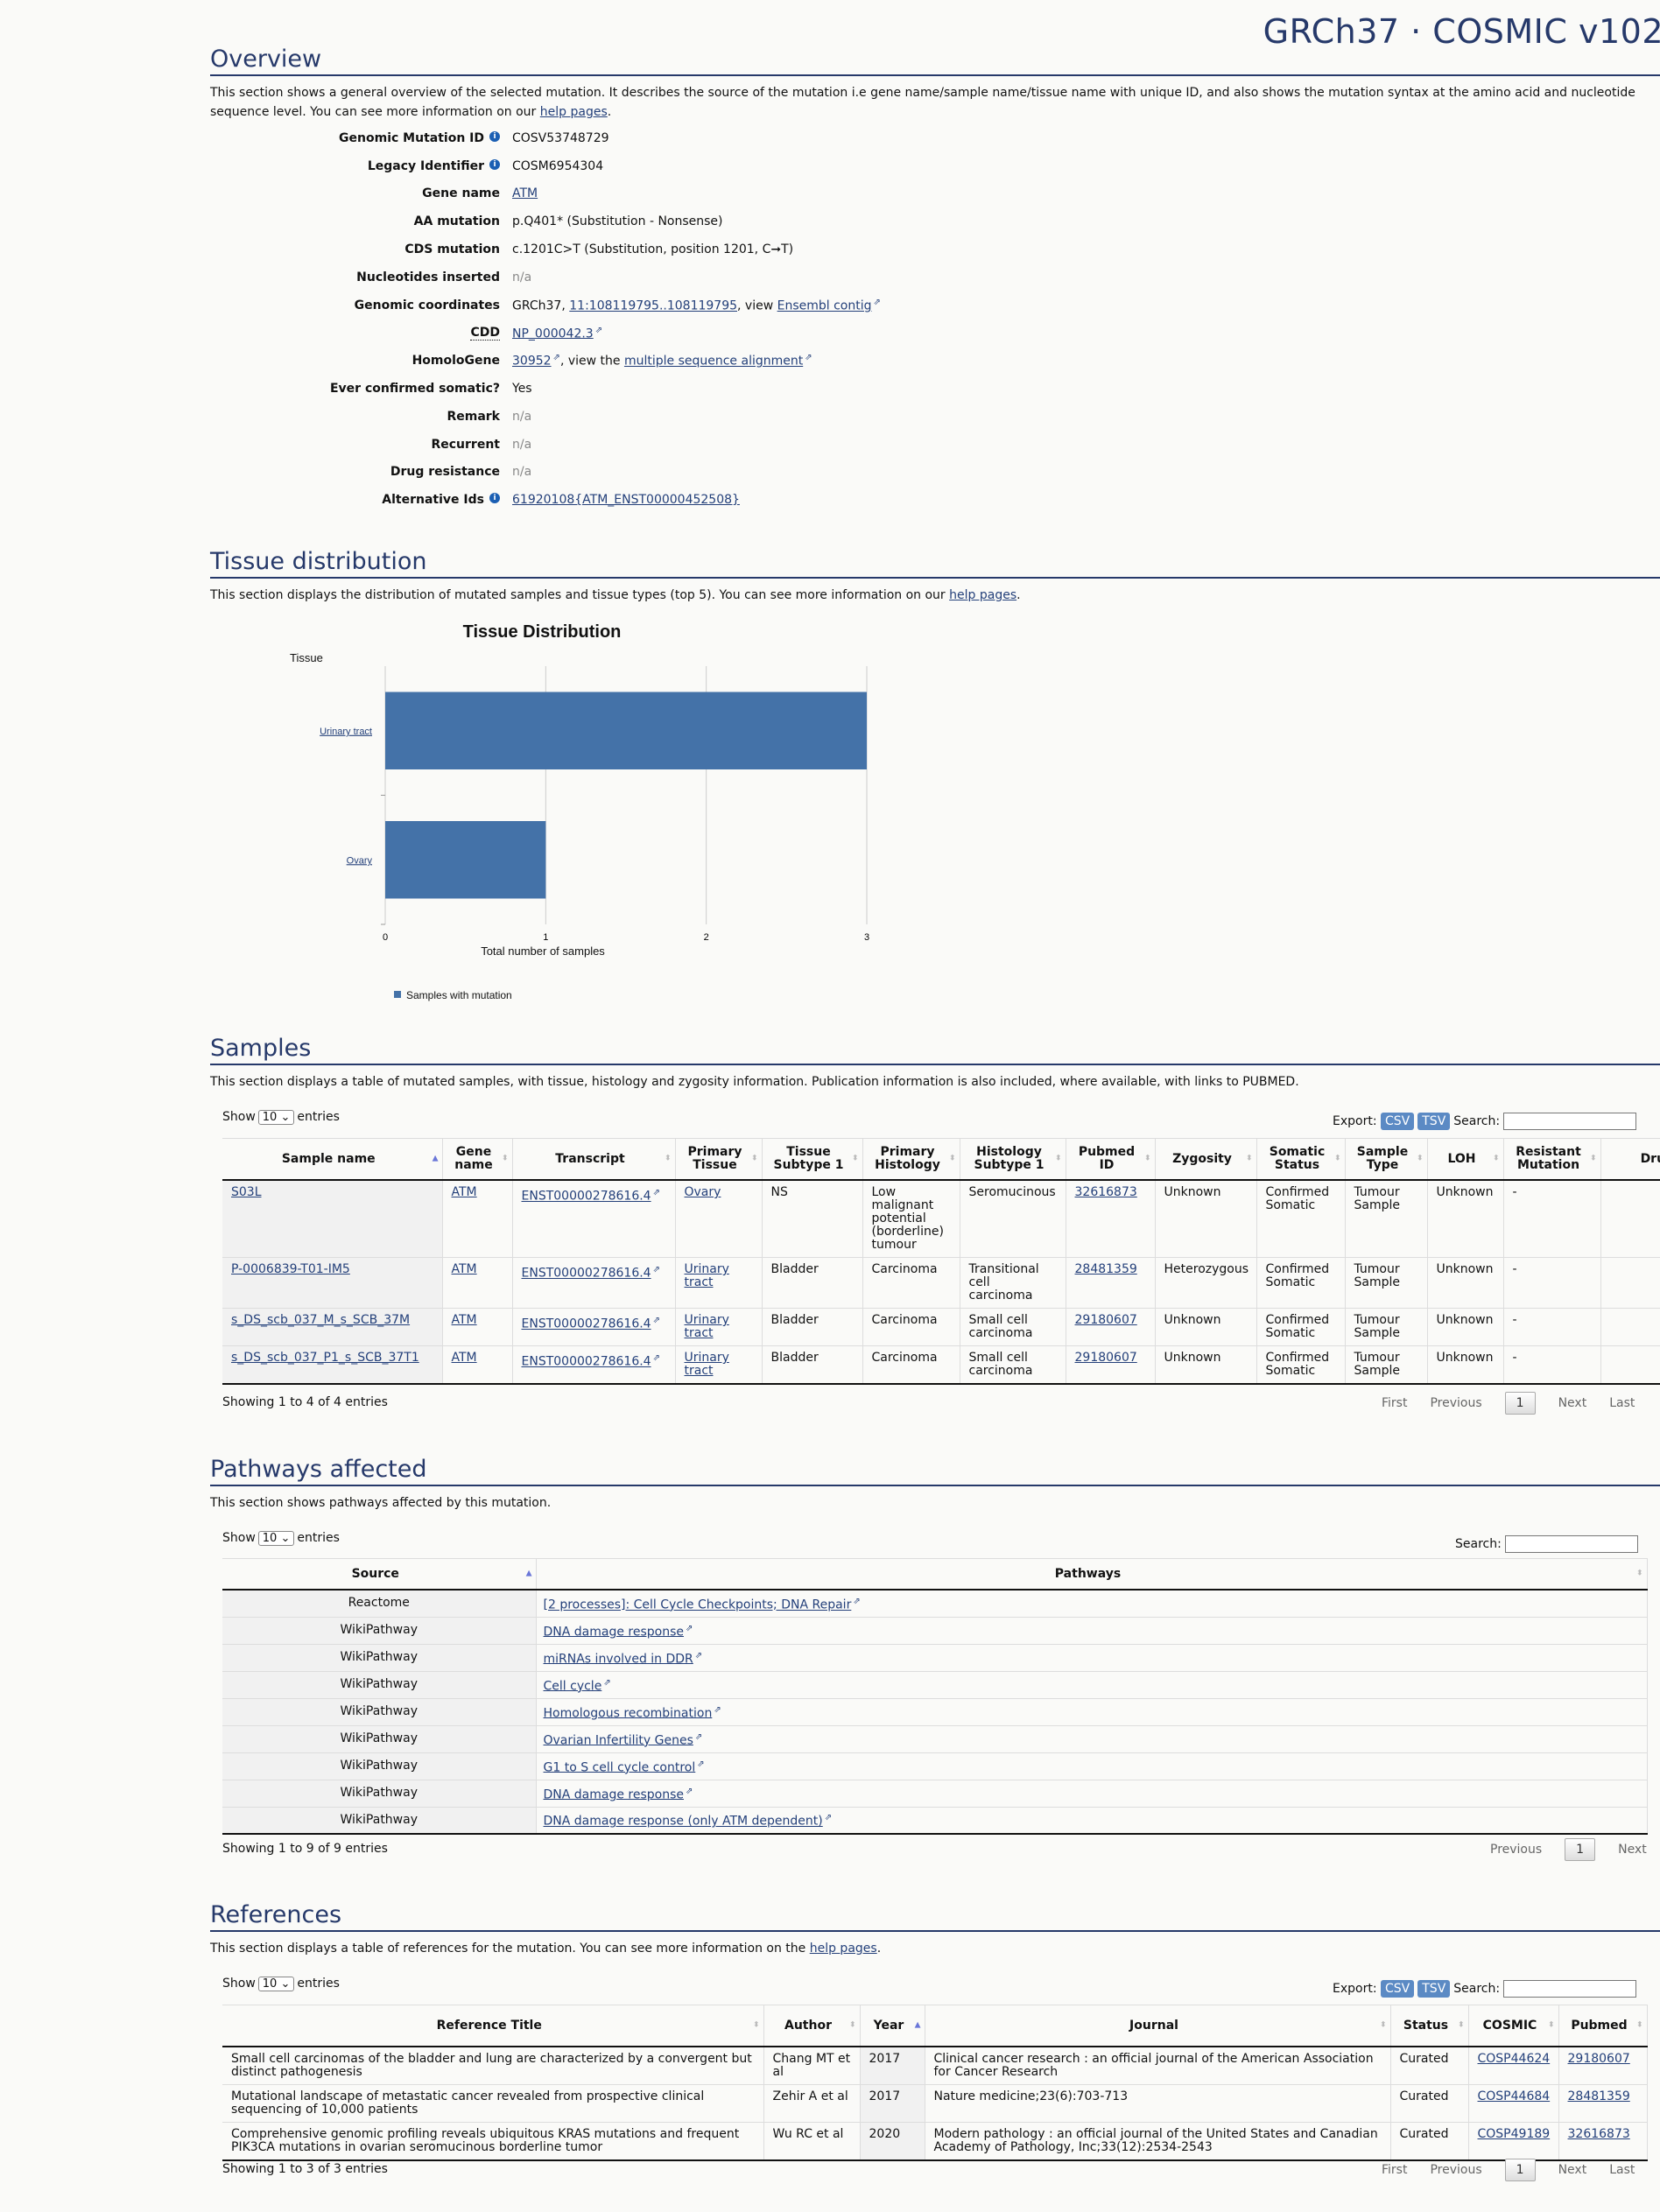  Describe the element at coordinates (1092, 1574) in the screenshot. I see `column-header-pathways: Pathways ⬍` at that location.